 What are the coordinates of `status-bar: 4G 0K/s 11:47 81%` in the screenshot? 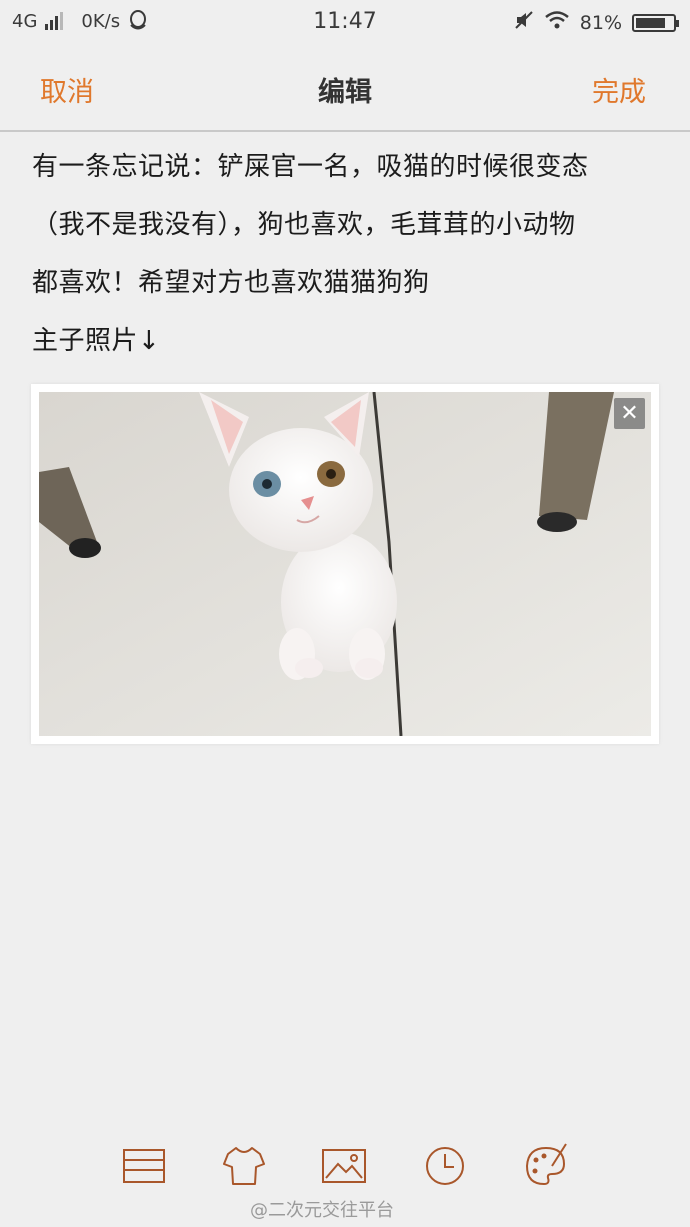 It's located at (345, 23).